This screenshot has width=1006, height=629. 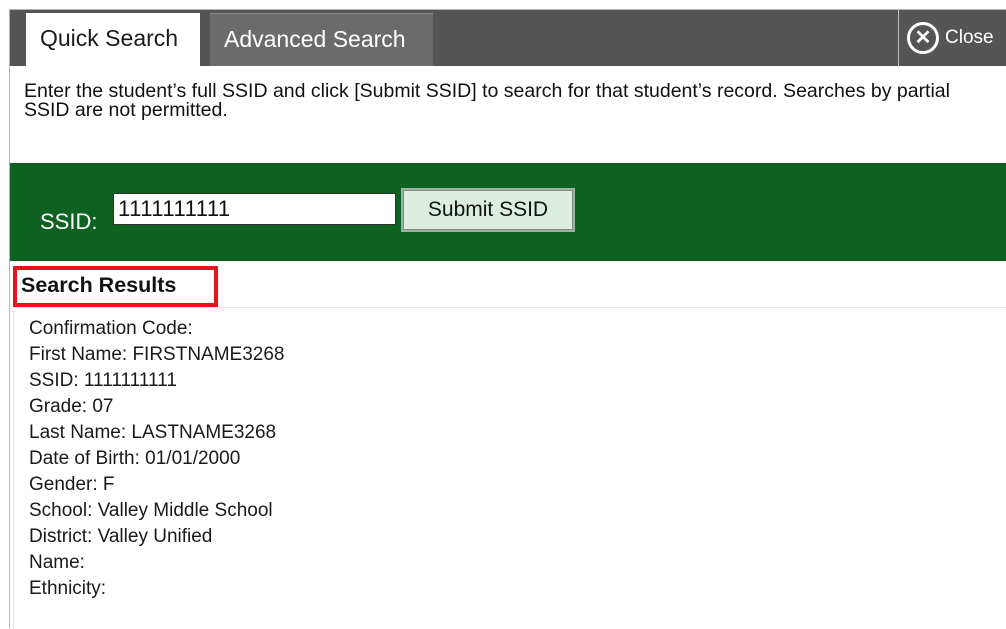 I want to click on result-last-name: Last Name: LASTNAME3268, so click(x=153, y=432).